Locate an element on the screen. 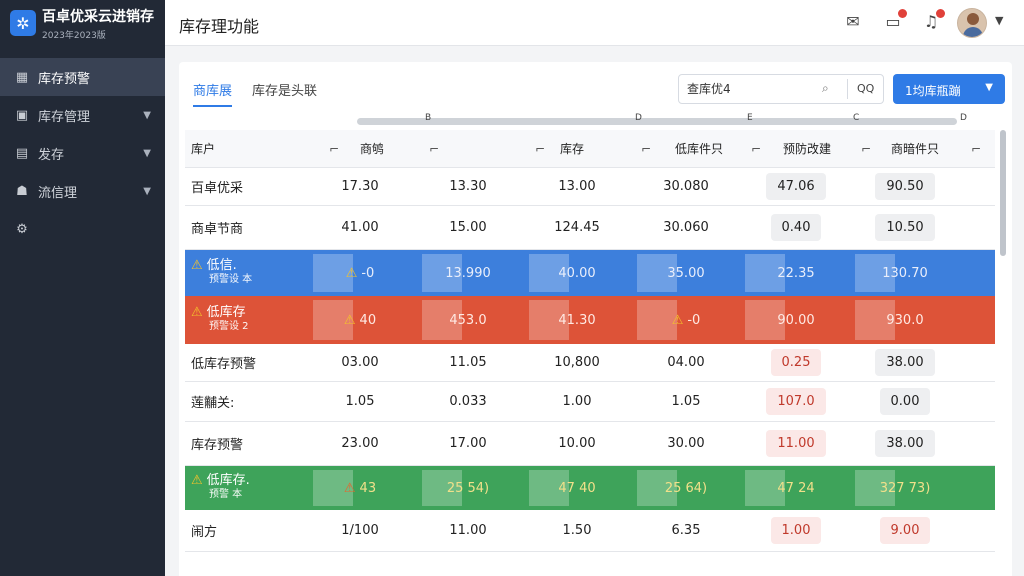 The width and height of the screenshot is (1024, 576). value-cell: ⚠ 40 is located at coordinates (360, 320).